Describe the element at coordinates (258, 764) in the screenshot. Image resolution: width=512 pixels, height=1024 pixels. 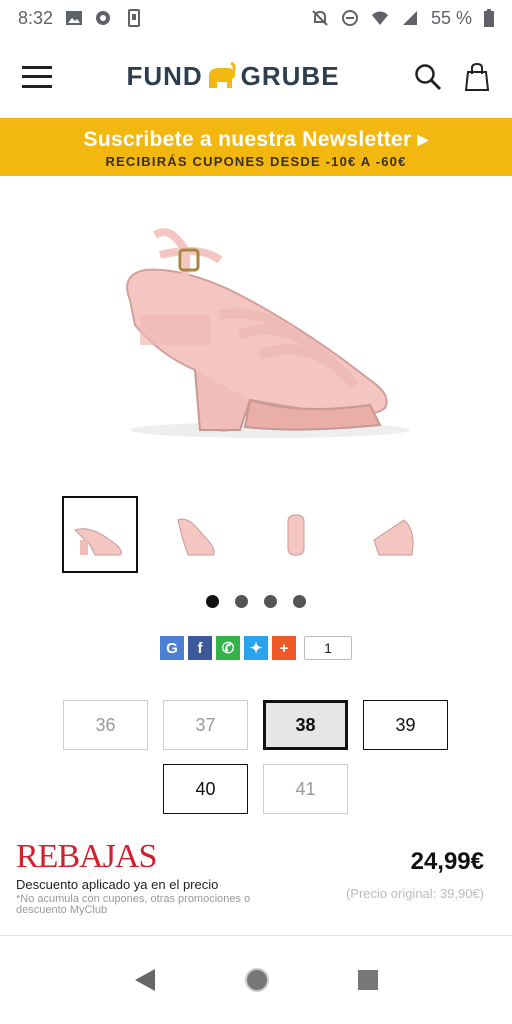
I see `size-selector: 36 37 38 39 40 41` at that location.